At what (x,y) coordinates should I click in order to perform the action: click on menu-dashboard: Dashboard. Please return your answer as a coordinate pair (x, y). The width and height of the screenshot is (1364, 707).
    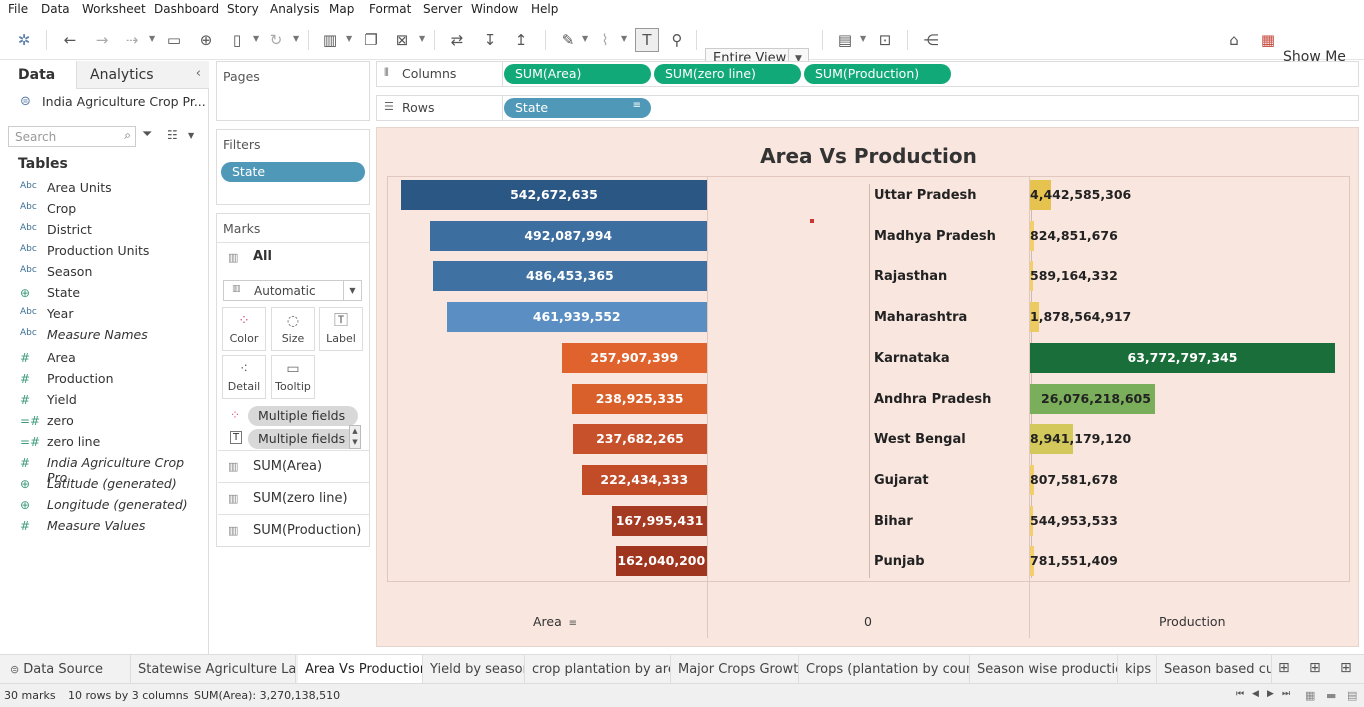
    Looking at the image, I should click on (186, 9).